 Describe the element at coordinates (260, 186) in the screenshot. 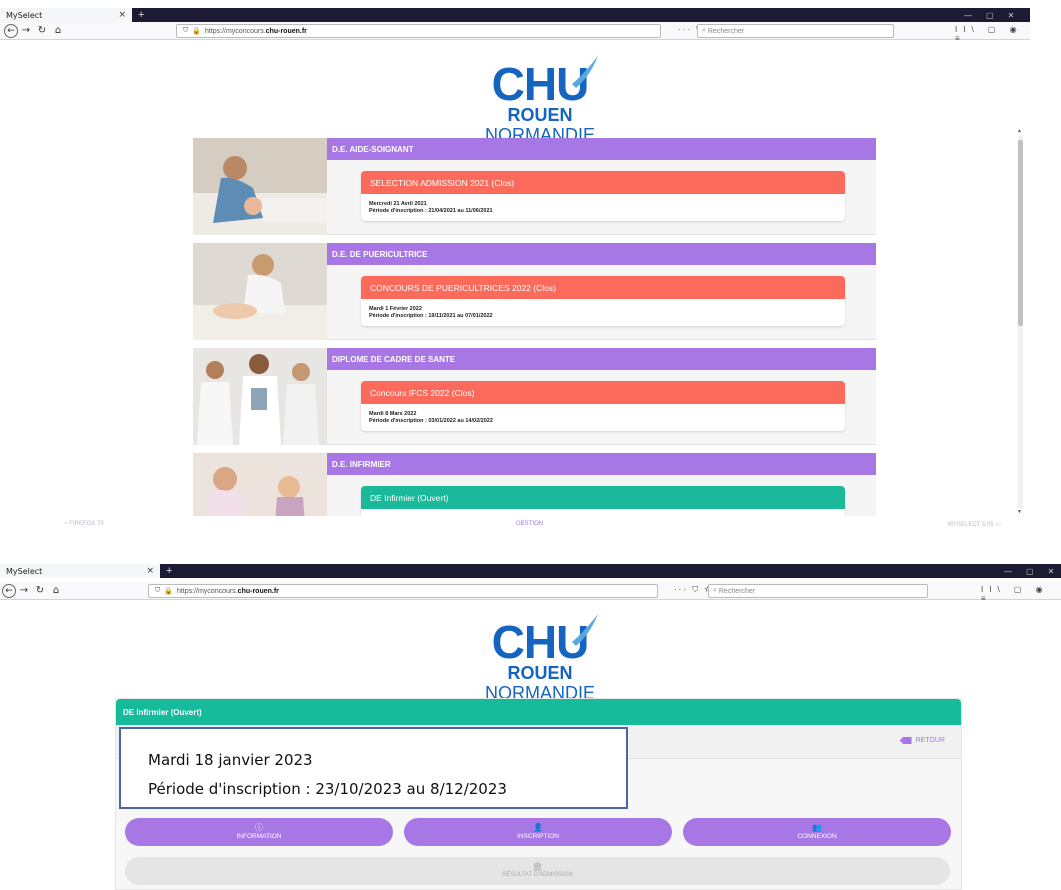

I see `photo-aide-soignant` at that location.